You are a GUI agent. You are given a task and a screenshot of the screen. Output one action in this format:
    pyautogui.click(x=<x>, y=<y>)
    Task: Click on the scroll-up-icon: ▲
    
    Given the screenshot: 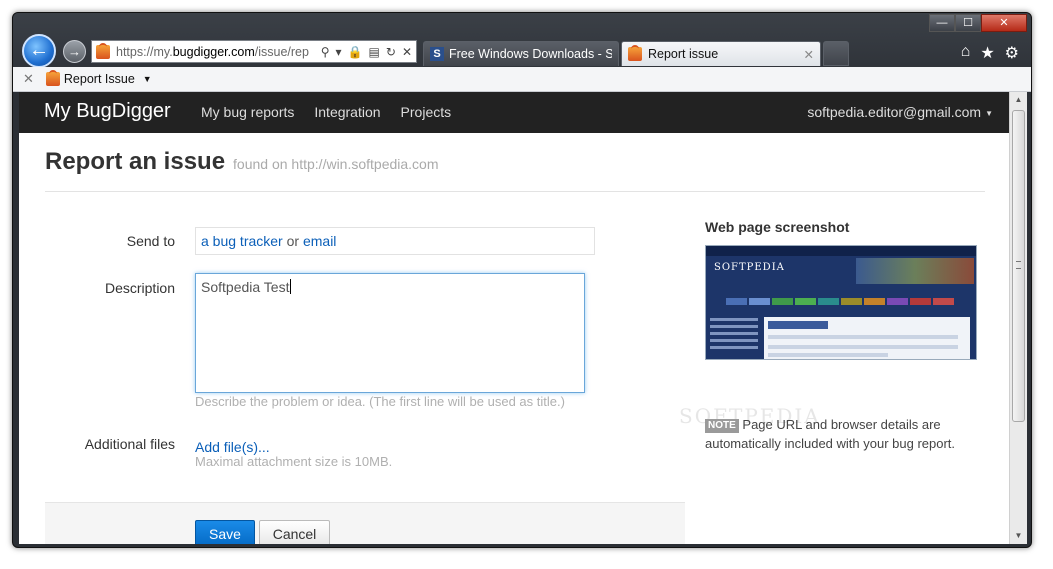 What is the action you would take?
    pyautogui.click(x=1018, y=100)
    